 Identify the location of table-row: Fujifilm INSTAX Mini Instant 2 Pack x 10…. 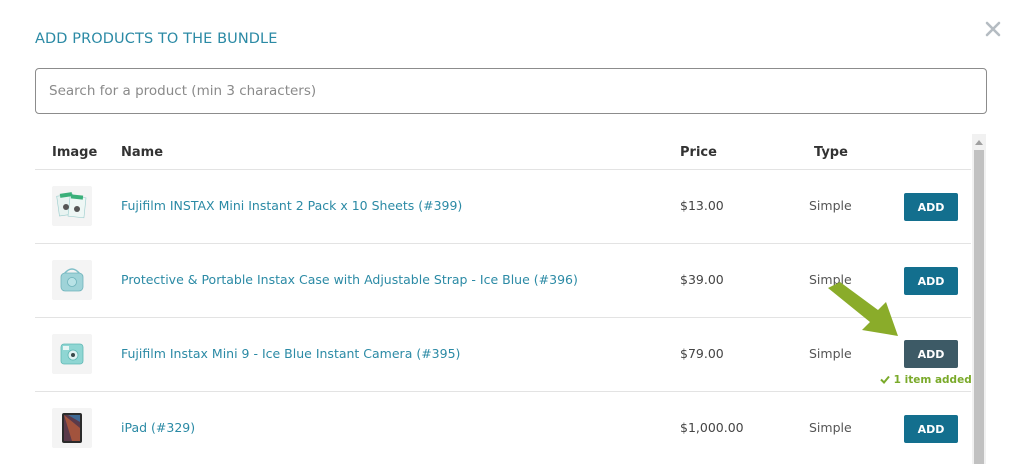
(503, 207).